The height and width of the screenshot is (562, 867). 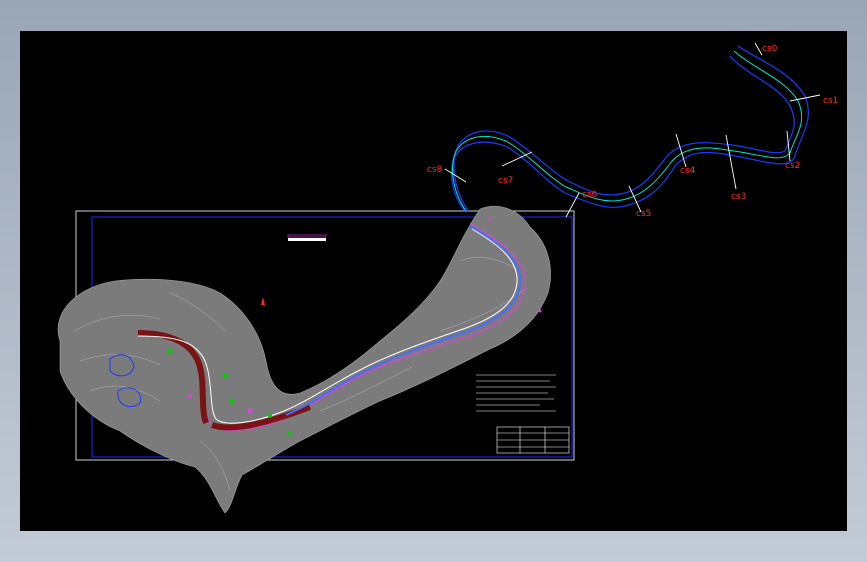 What do you see at coordinates (792, 166) in the screenshot?
I see `cs2-label: cs2` at bounding box center [792, 166].